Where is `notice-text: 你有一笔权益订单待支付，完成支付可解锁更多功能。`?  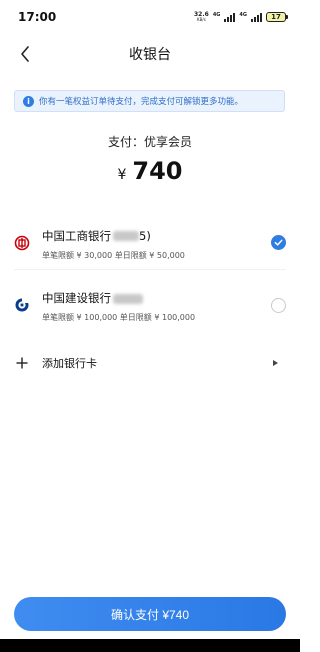
notice-text: 你有一笔权益订单待支付，完成支付可解锁更多功能。 is located at coordinates (141, 102).